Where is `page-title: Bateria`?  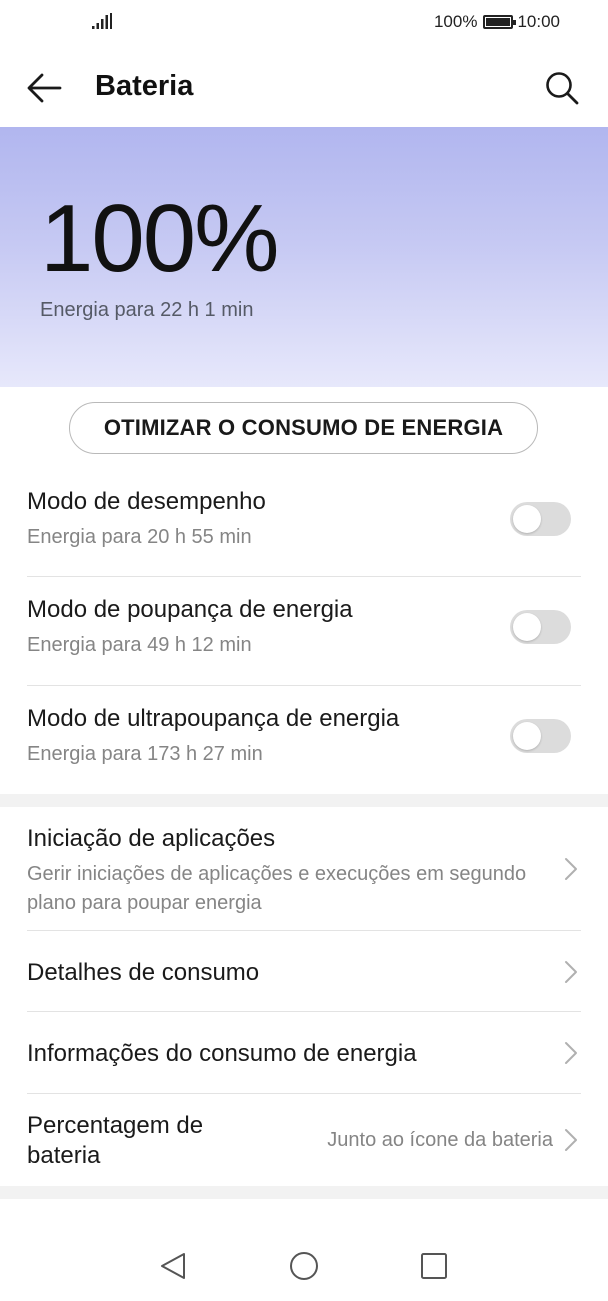 page-title: Bateria is located at coordinates (144, 86).